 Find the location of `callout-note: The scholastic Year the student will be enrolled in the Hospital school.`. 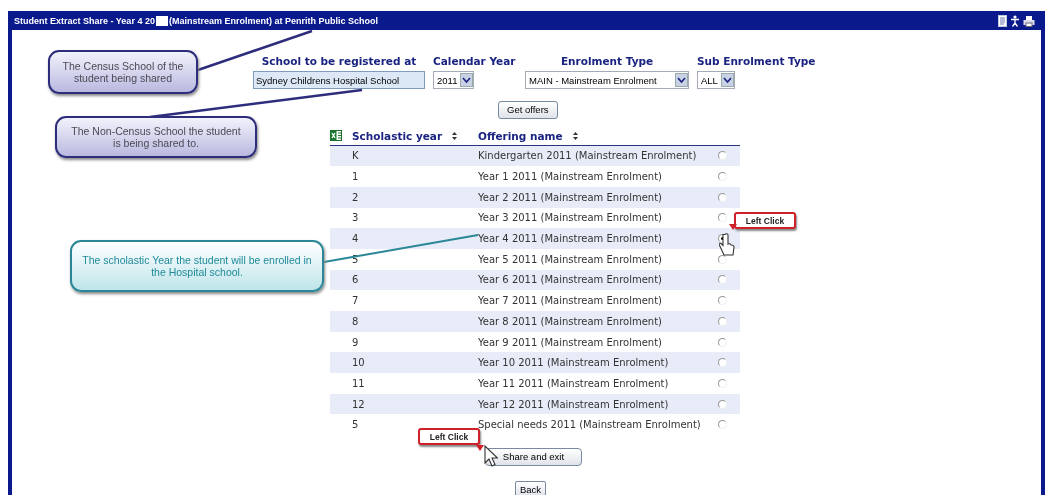

callout-note: The scholastic Year the student will be enrolled in the Hospital school. is located at coordinates (197, 266).